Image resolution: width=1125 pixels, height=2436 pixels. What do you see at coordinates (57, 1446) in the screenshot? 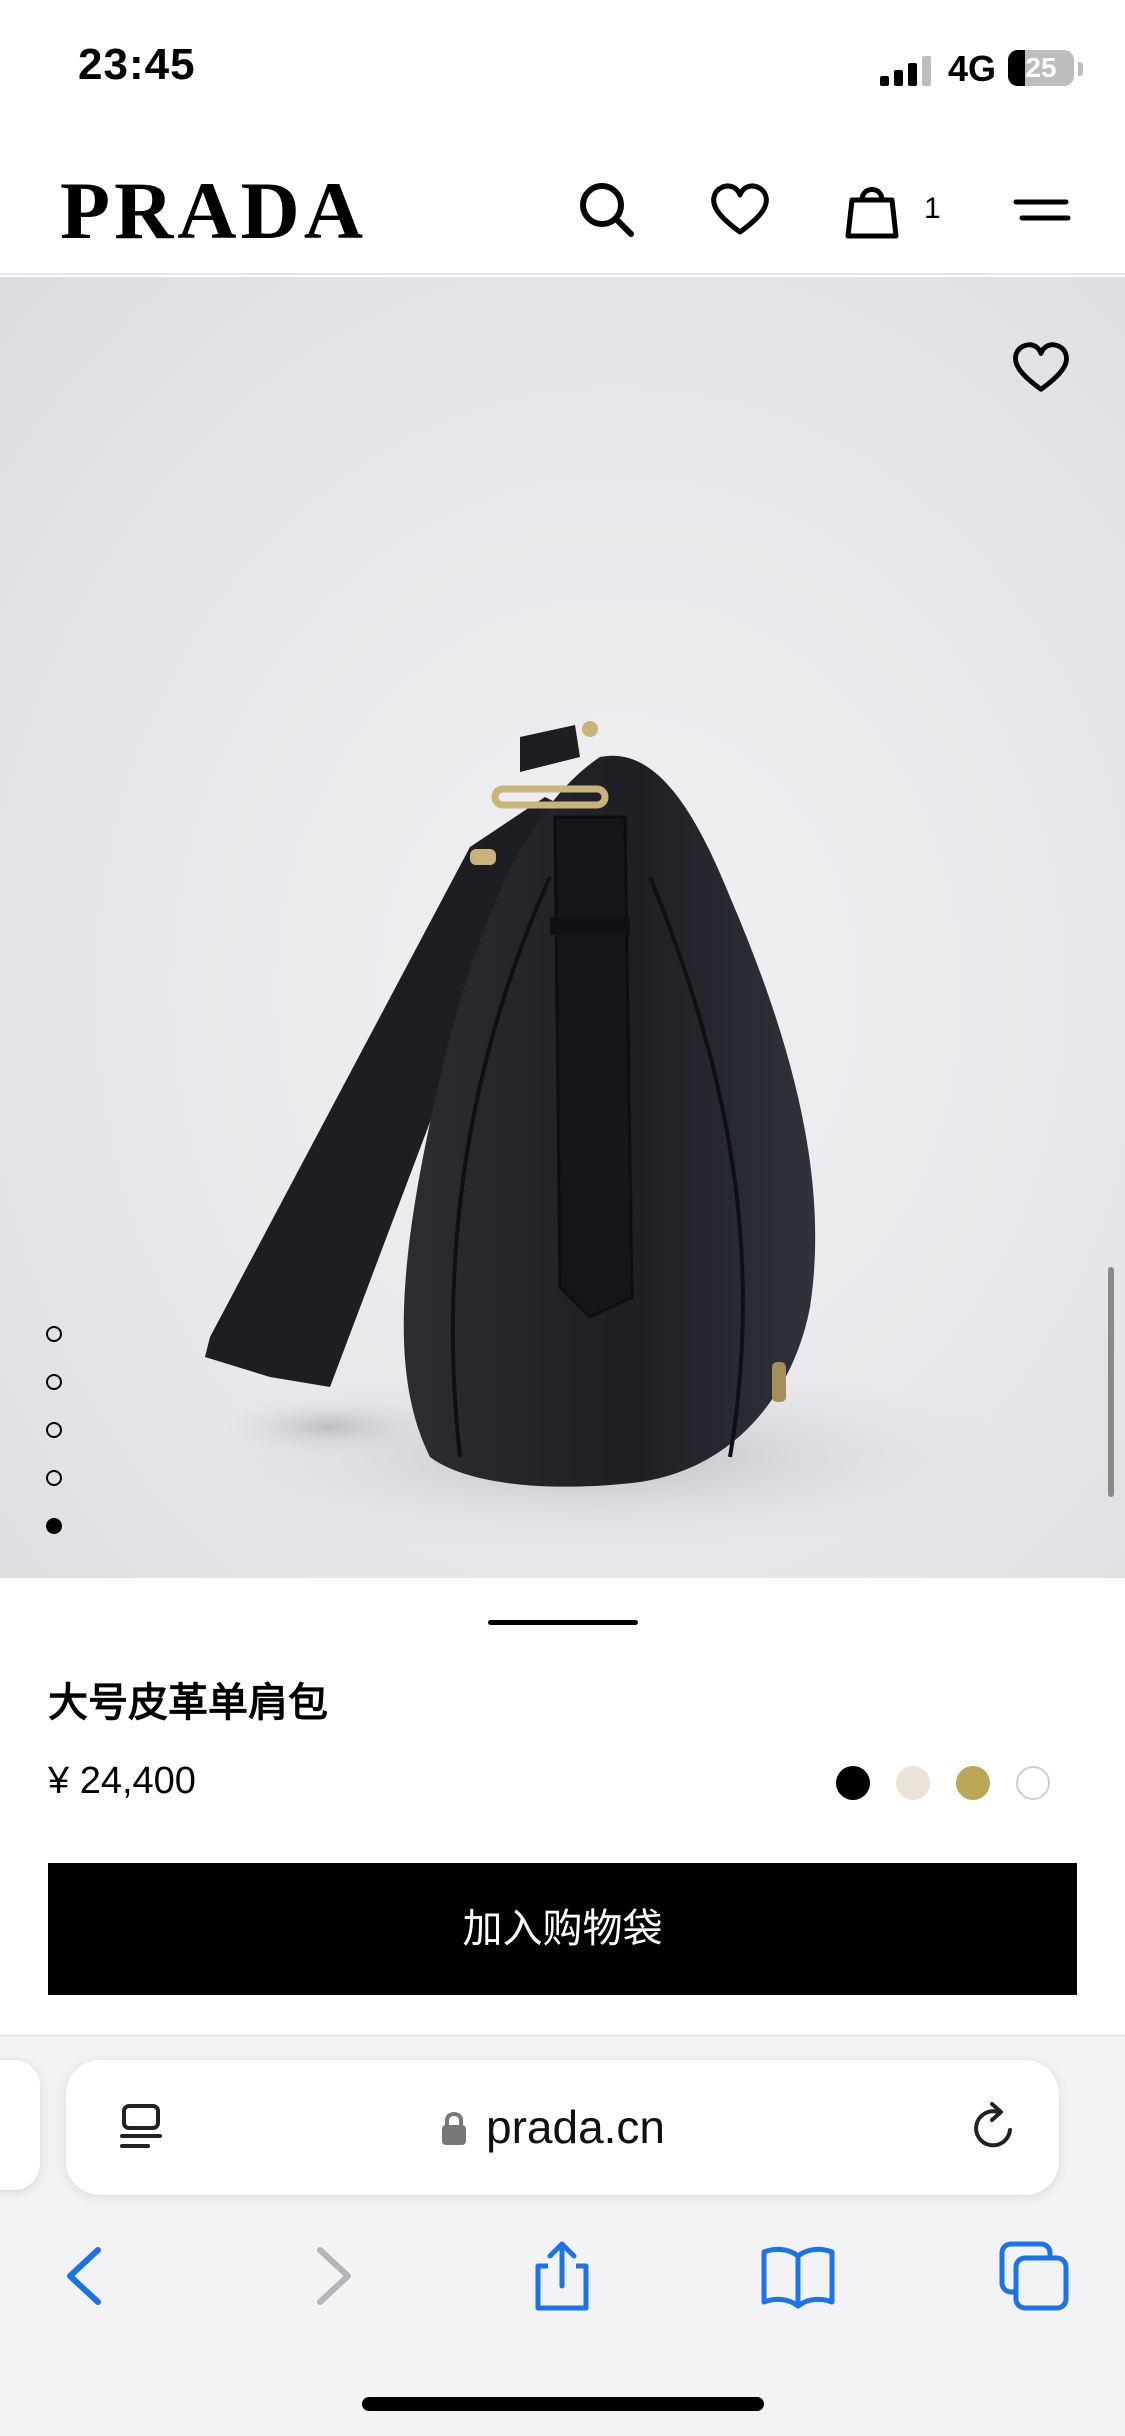
I see `carousel-indicator` at bounding box center [57, 1446].